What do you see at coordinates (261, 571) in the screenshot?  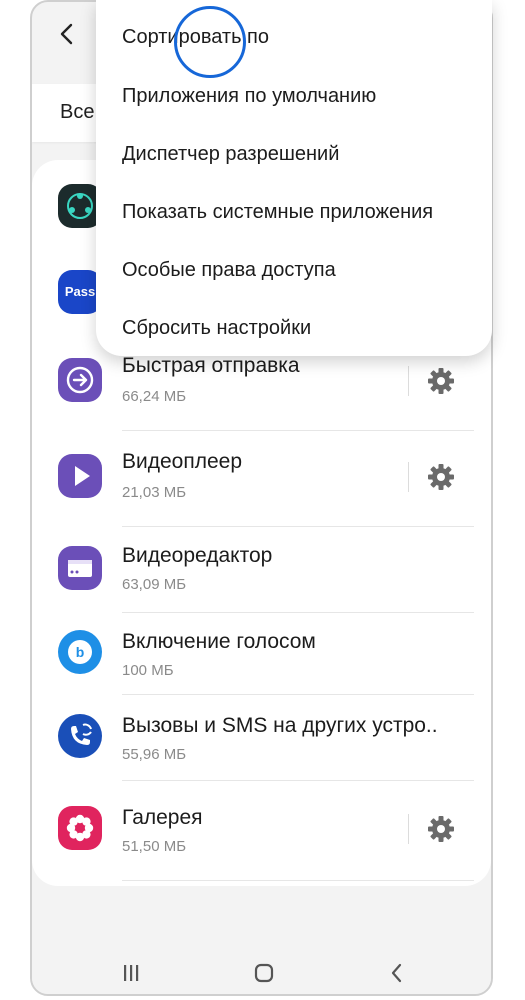 I see `app-row-video-editor: Видеоредактор 63,09 МБ` at bounding box center [261, 571].